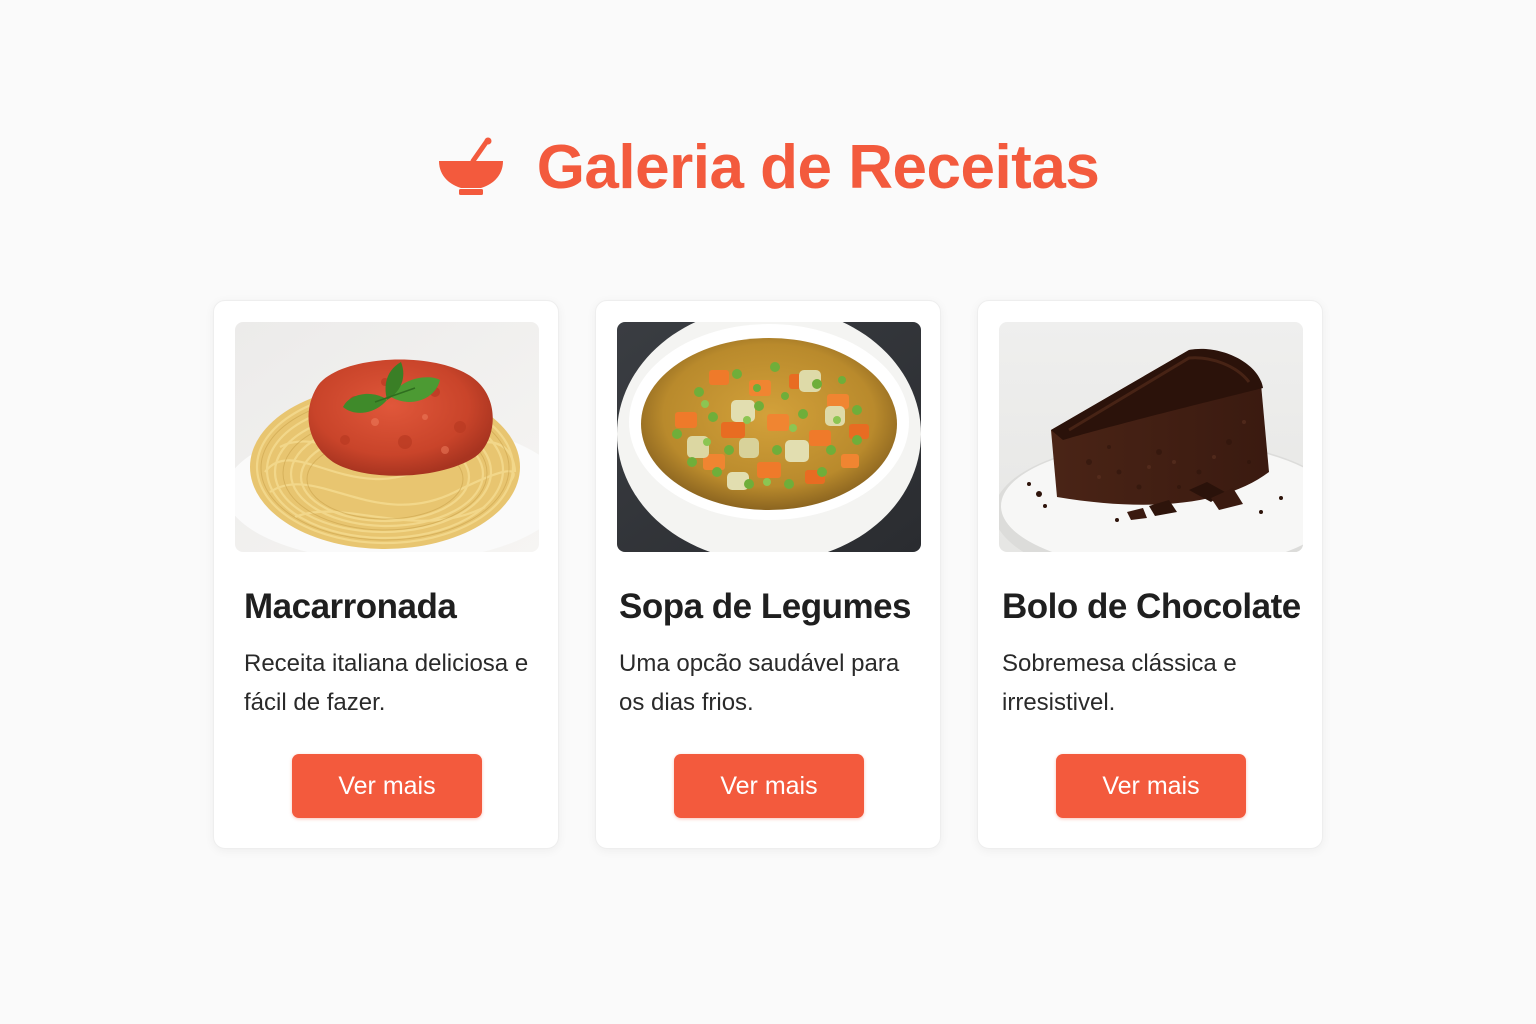  What do you see at coordinates (1151, 606) in the screenshot?
I see `recipe-title: Bolo de Chocolate` at bounding box center [1151, 606].